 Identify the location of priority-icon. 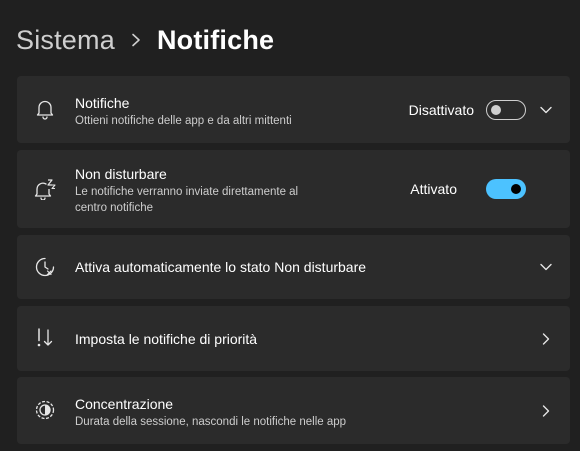
(45, 338).